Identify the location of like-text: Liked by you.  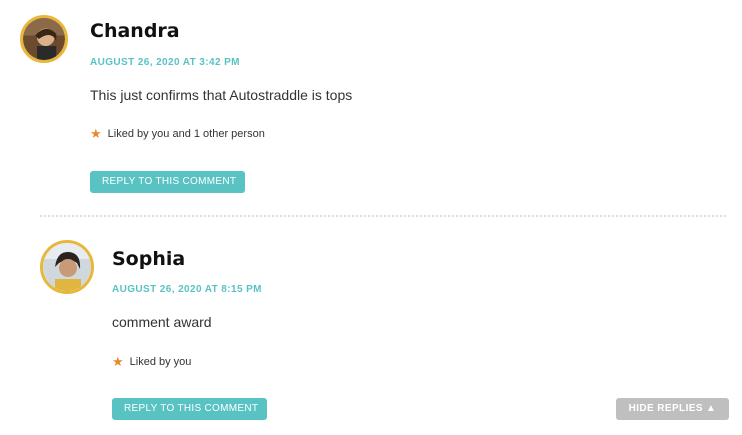
(160, 362).